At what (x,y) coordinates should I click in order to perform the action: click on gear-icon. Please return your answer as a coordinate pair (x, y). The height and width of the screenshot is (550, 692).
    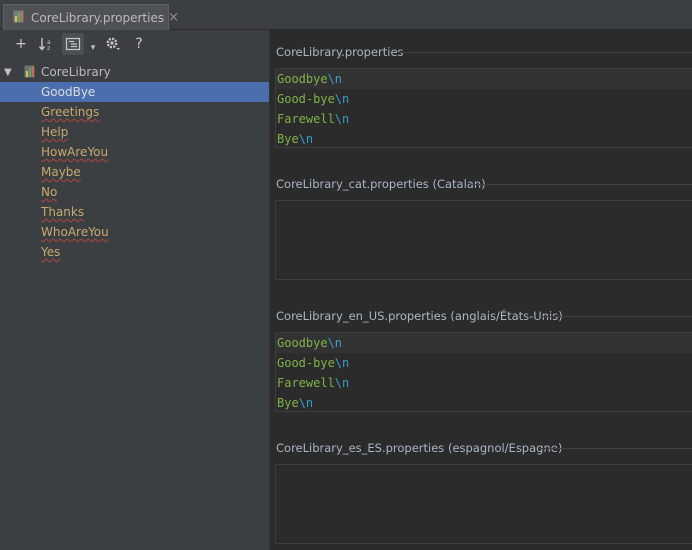
    Looking at the image, I should click on (113, 44).